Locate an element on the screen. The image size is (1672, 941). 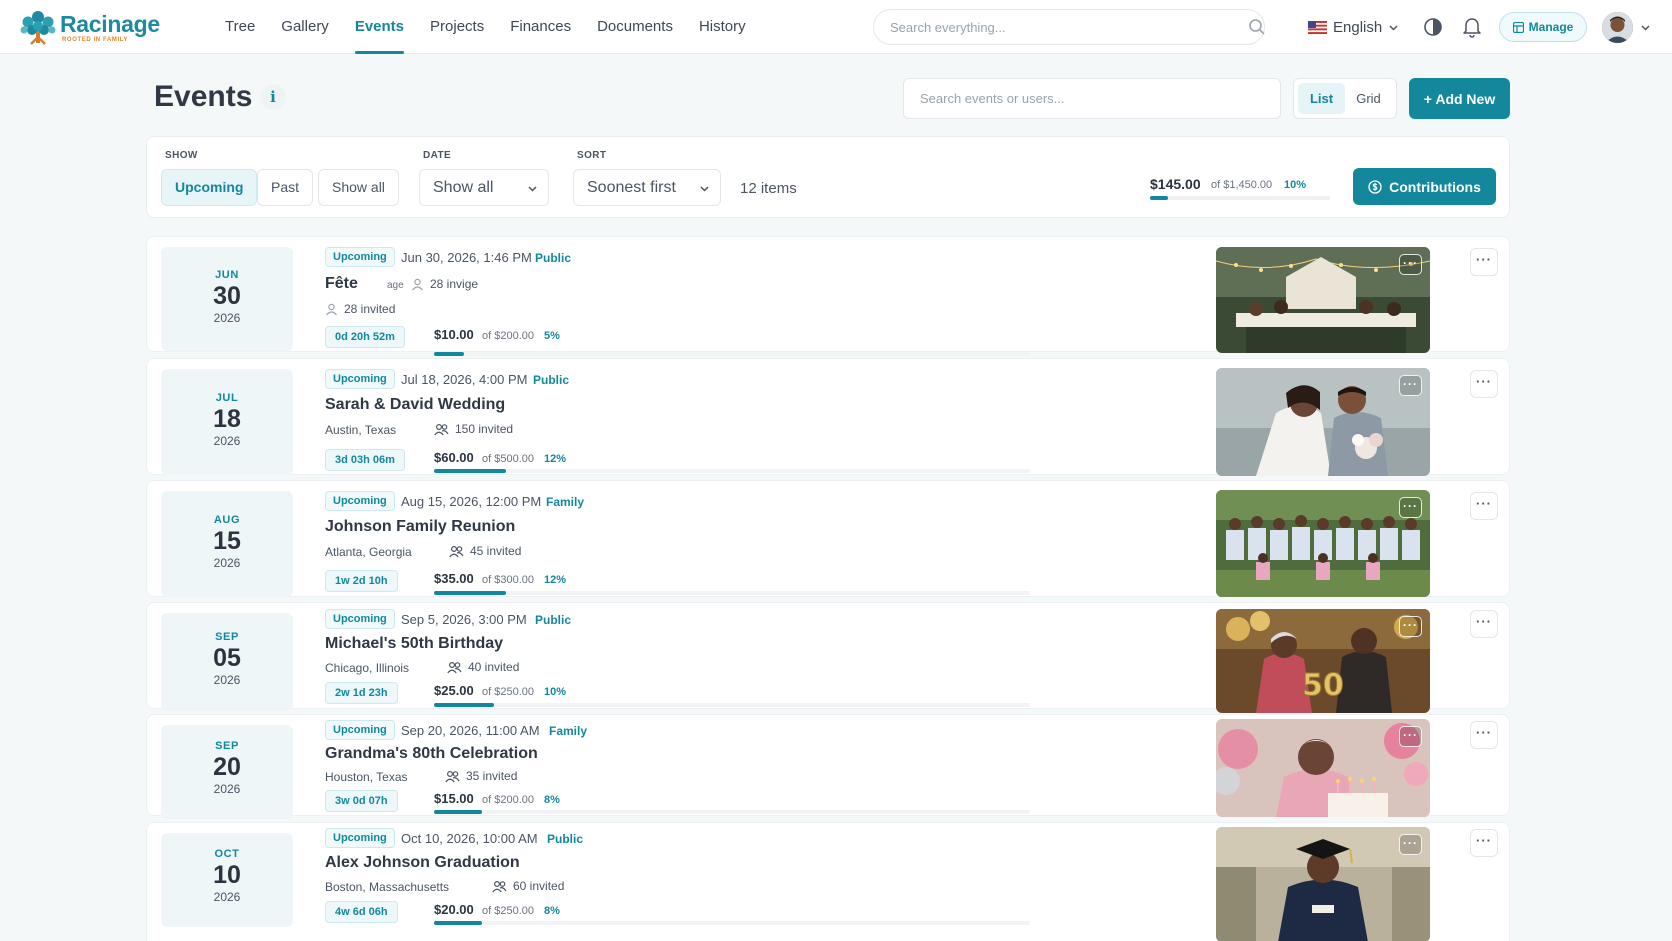
add-new-button: + Add New is located at coordinates (1459, 98).